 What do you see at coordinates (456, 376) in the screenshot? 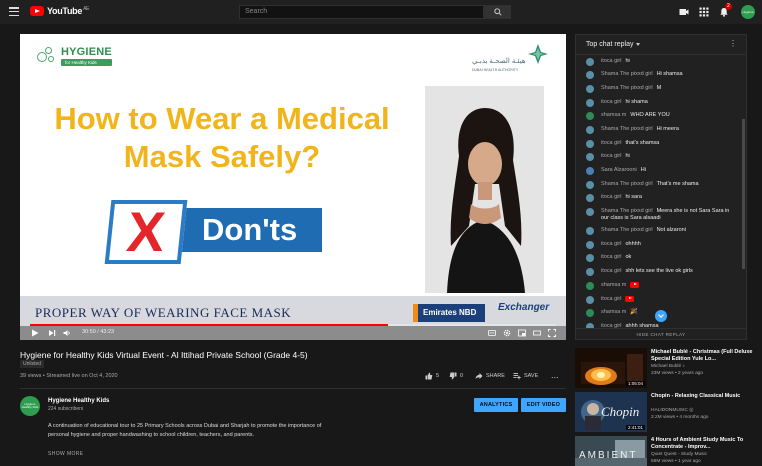
I see `dislike-button: 0` at bounding box center [456, 376].